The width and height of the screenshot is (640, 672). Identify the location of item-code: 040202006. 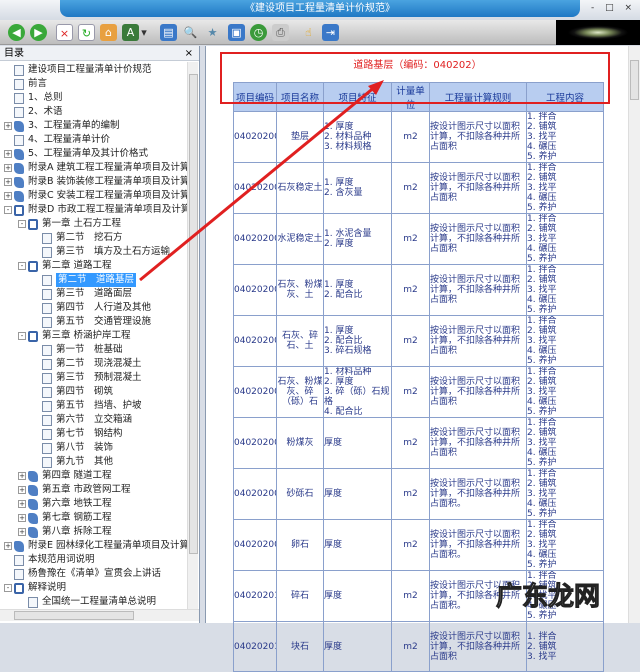
(255, 392).